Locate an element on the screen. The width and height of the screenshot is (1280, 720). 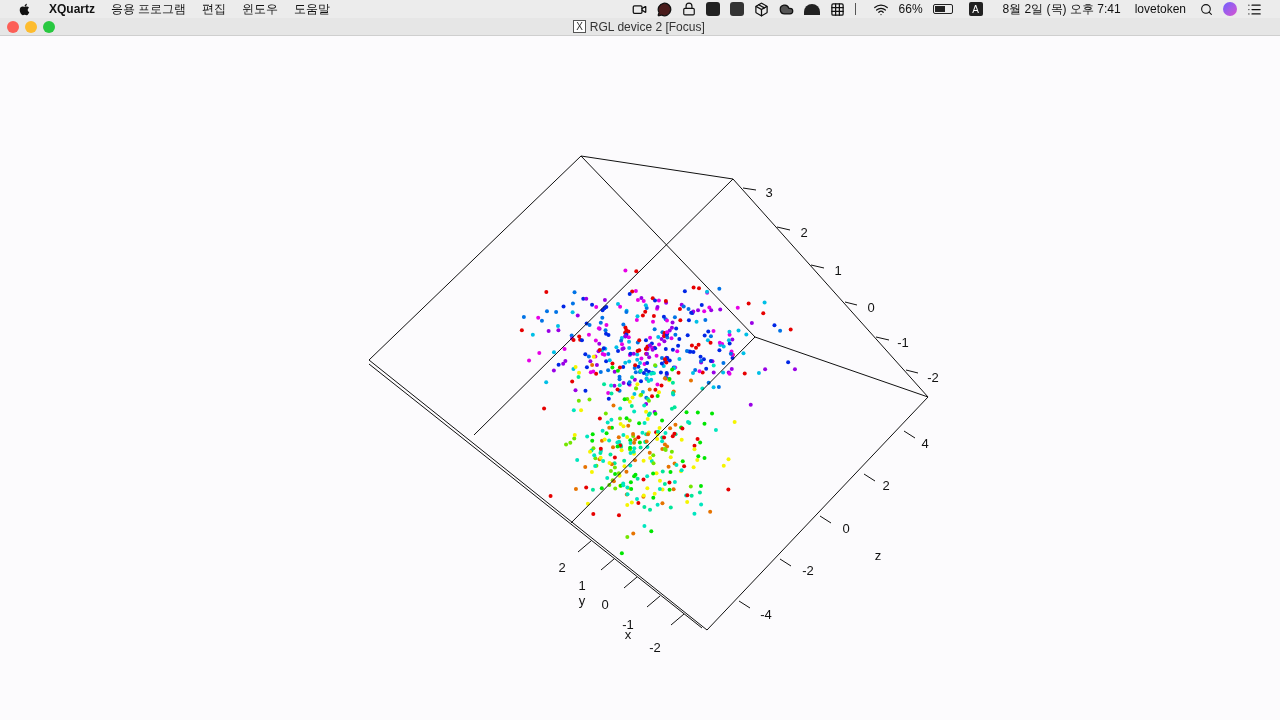
tick-label: -4 is located at coordinates (766, 614).